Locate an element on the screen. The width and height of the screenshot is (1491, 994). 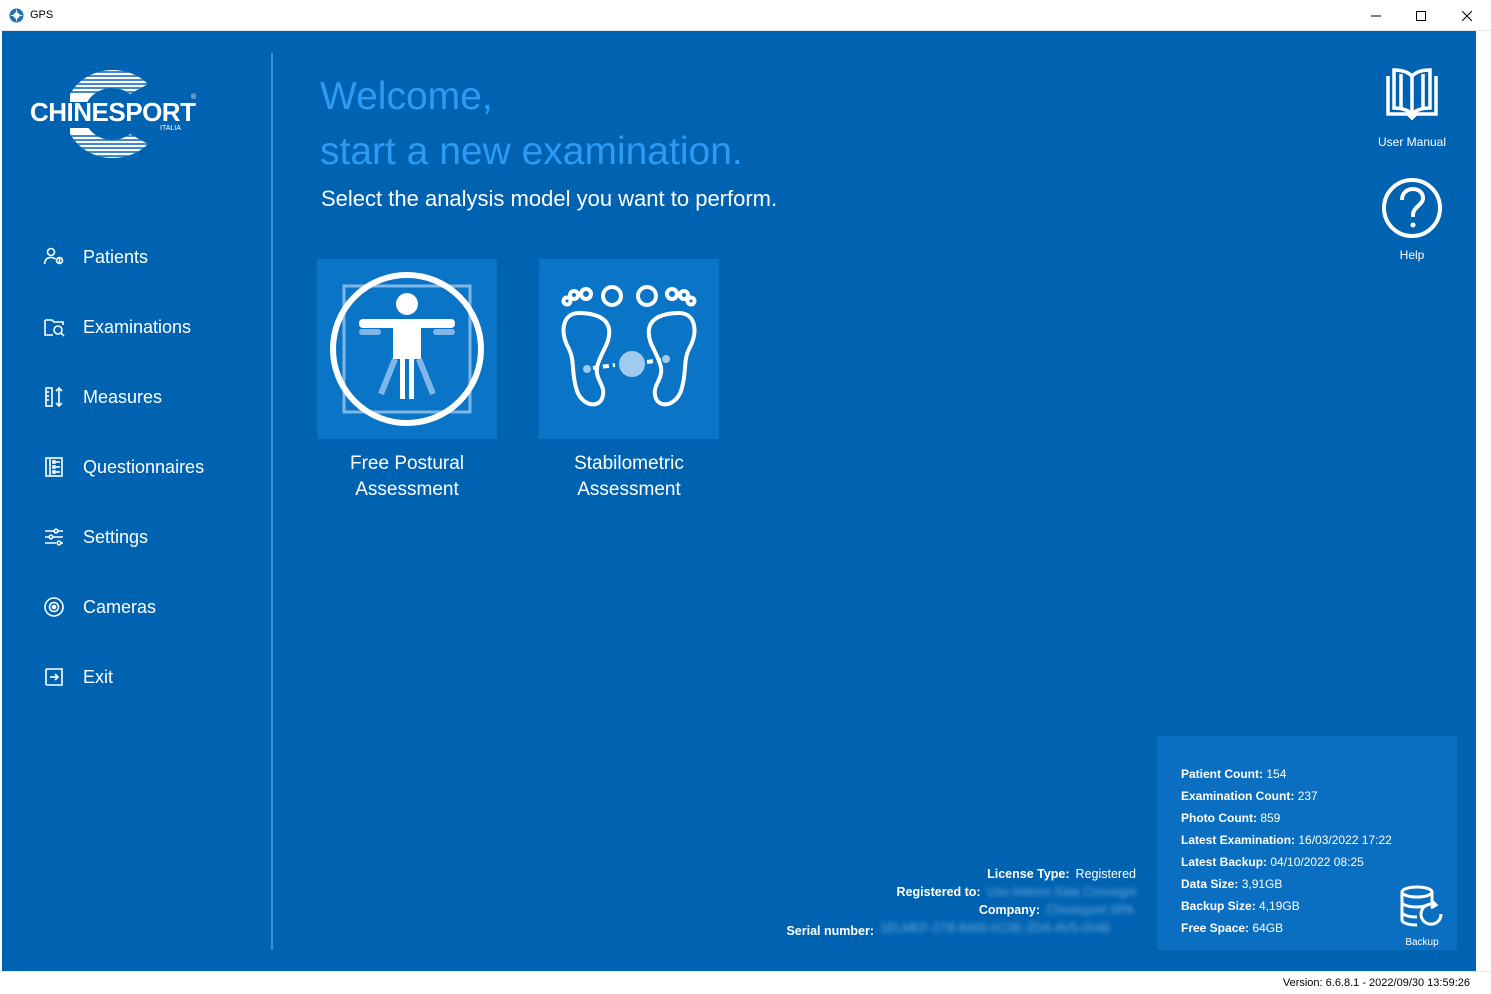
stat-backup-size: Backup Size: 4,19GB is located at coordinates (1240, 906).